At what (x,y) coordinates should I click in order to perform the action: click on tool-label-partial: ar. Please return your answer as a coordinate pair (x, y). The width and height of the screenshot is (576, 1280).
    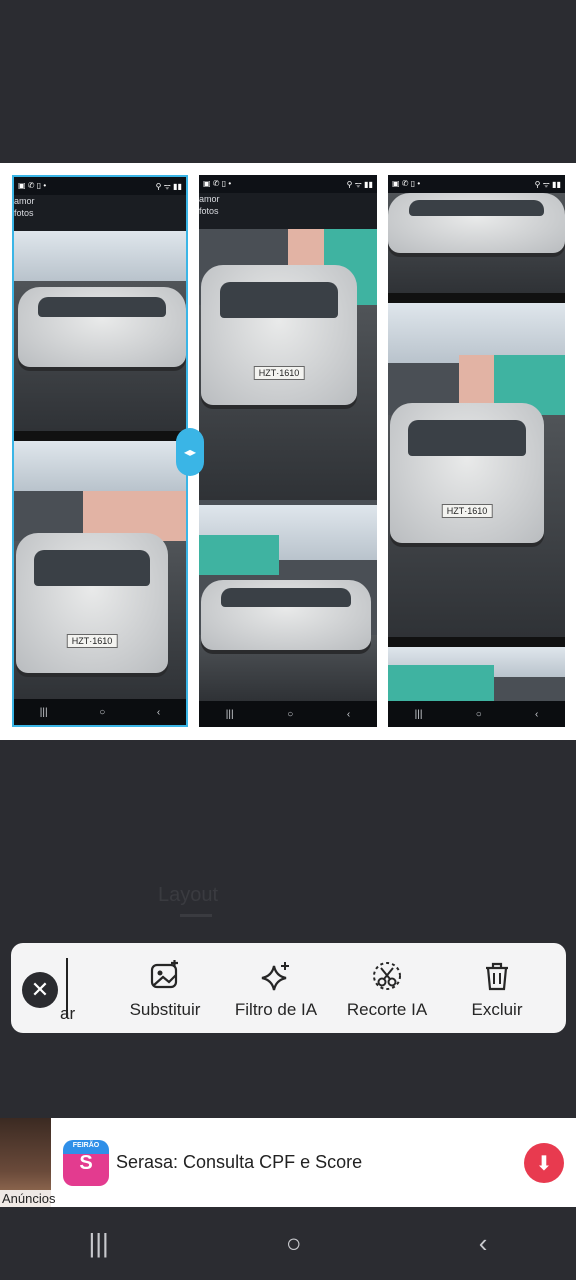
    Looking at the image, I should click on (67, 1014).